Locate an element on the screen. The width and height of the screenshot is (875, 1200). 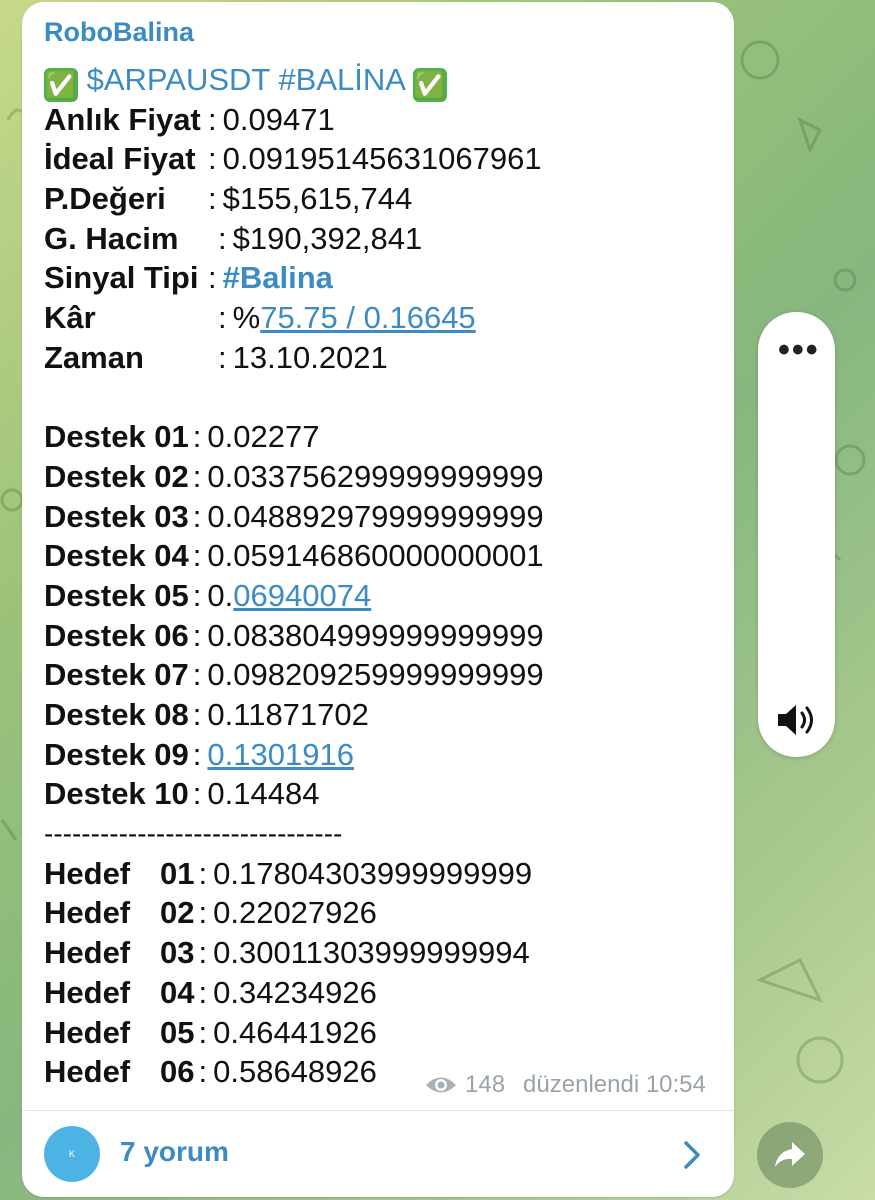
info-row: P.Değeri: $155,615,744 is located at coordinates (384, 199).